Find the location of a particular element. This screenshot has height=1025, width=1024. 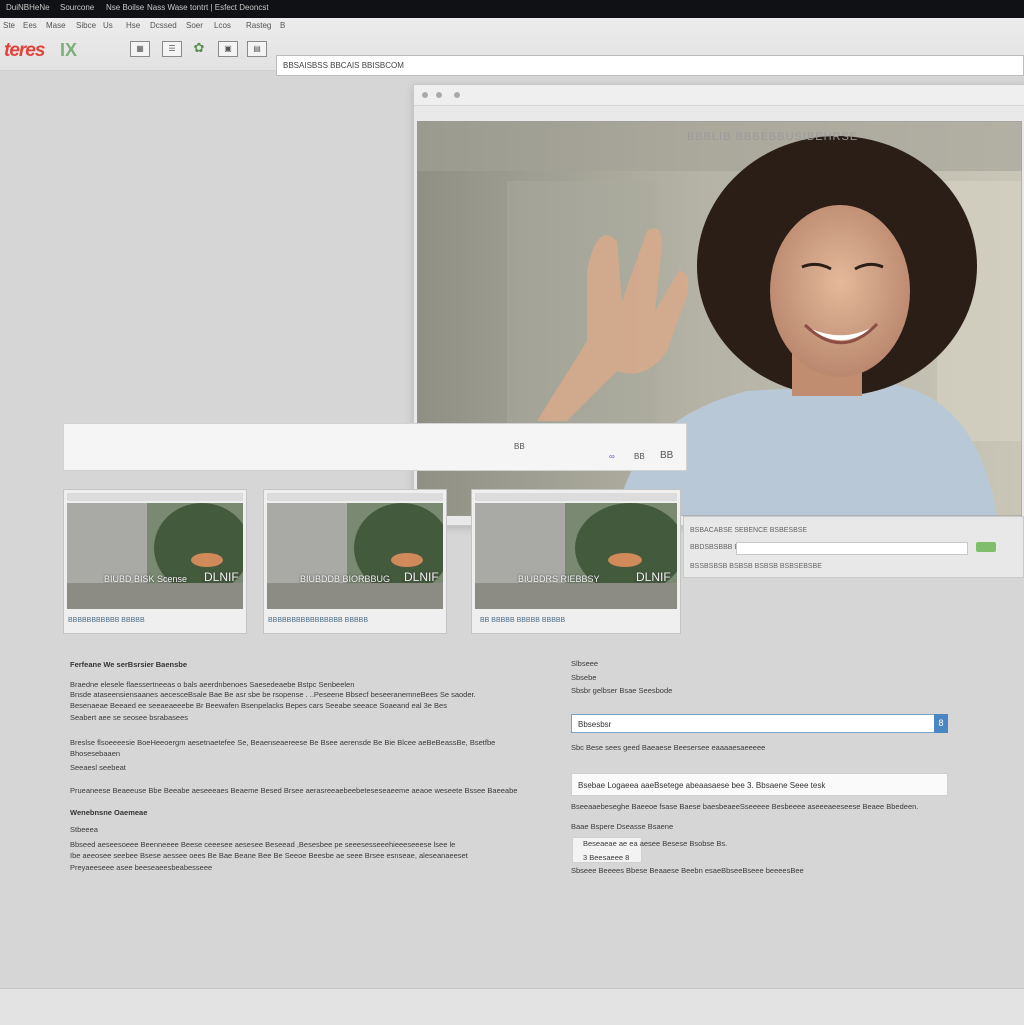

search-button: 8 is located at coordinates (941, 723).